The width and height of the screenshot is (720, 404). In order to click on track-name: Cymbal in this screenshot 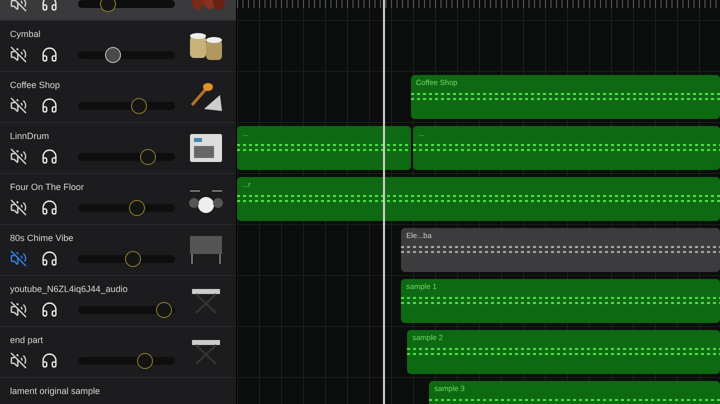, I will do `click(26, 34)`.